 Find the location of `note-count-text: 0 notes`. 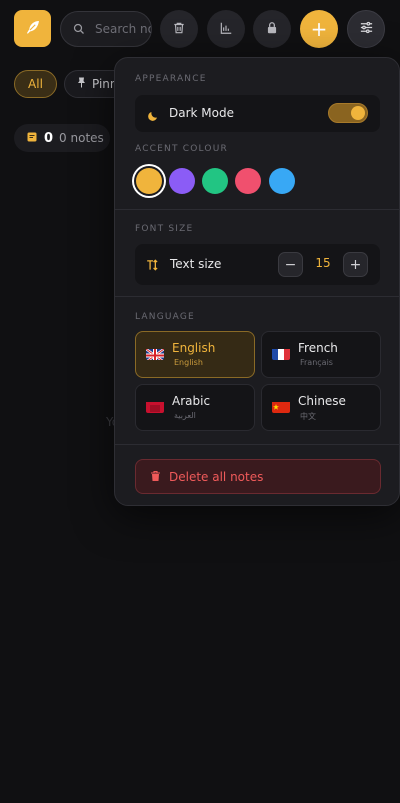

note-count-text: 0 notes is located at coordinates (81, 138).